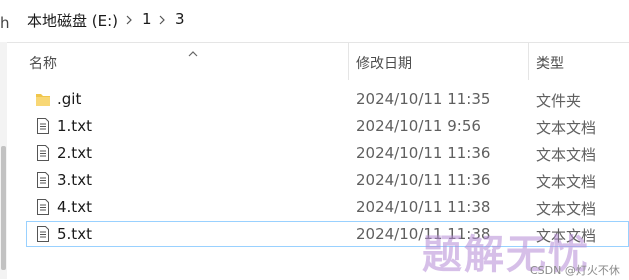  I want to click on watermark-credit: CSDN @灯火不休, so click(575, 270).